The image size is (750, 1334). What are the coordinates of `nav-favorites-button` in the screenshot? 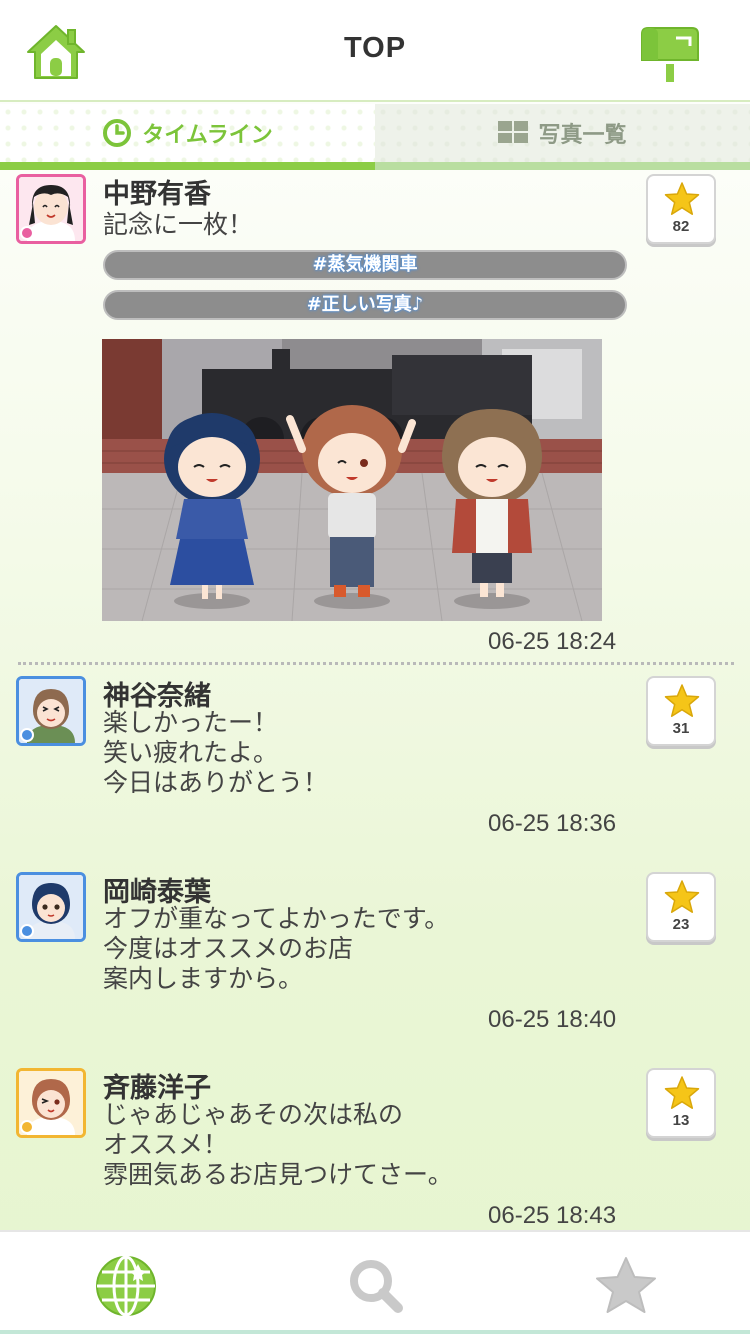 It's located at (626, 1286).